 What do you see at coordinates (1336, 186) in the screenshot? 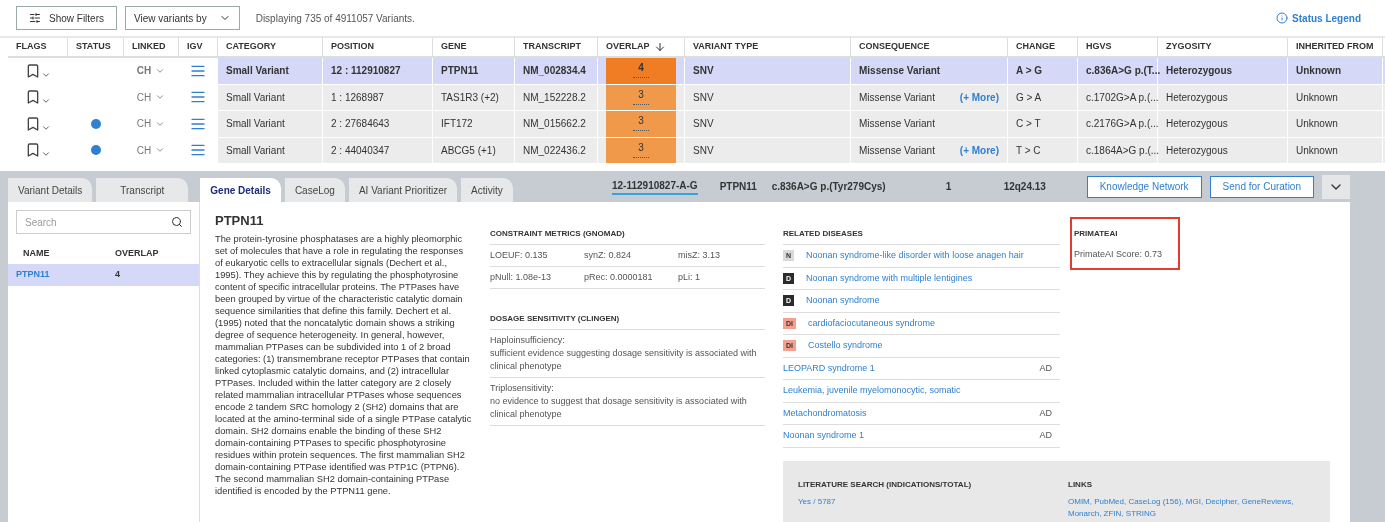
I see `collapse-button` at bounding box center [1336, 186].